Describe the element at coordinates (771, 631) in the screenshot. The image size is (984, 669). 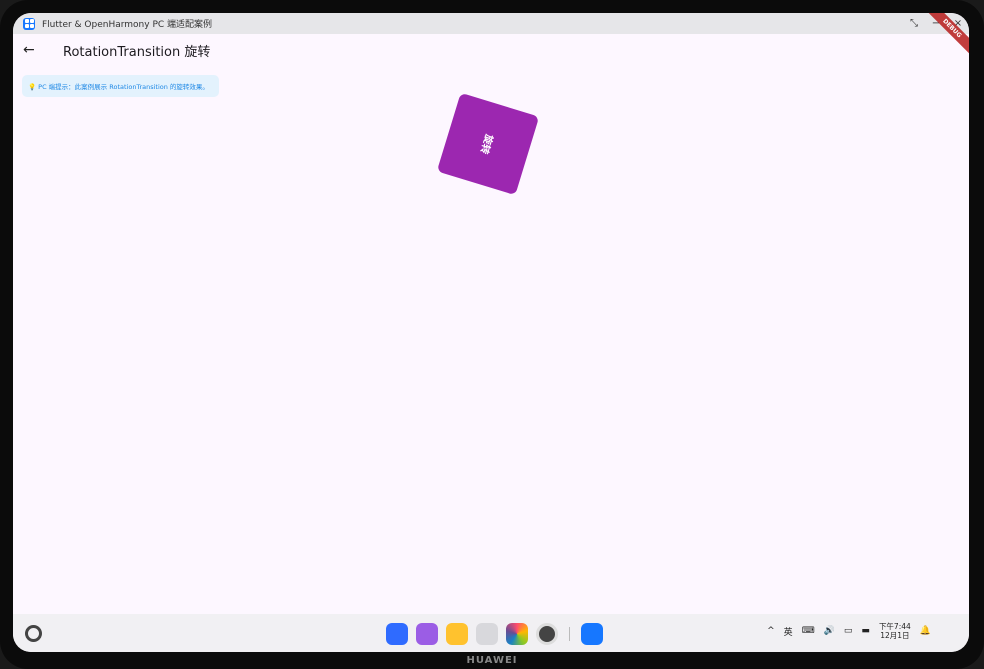
I see `chevron-up-icon: ^` at that location.